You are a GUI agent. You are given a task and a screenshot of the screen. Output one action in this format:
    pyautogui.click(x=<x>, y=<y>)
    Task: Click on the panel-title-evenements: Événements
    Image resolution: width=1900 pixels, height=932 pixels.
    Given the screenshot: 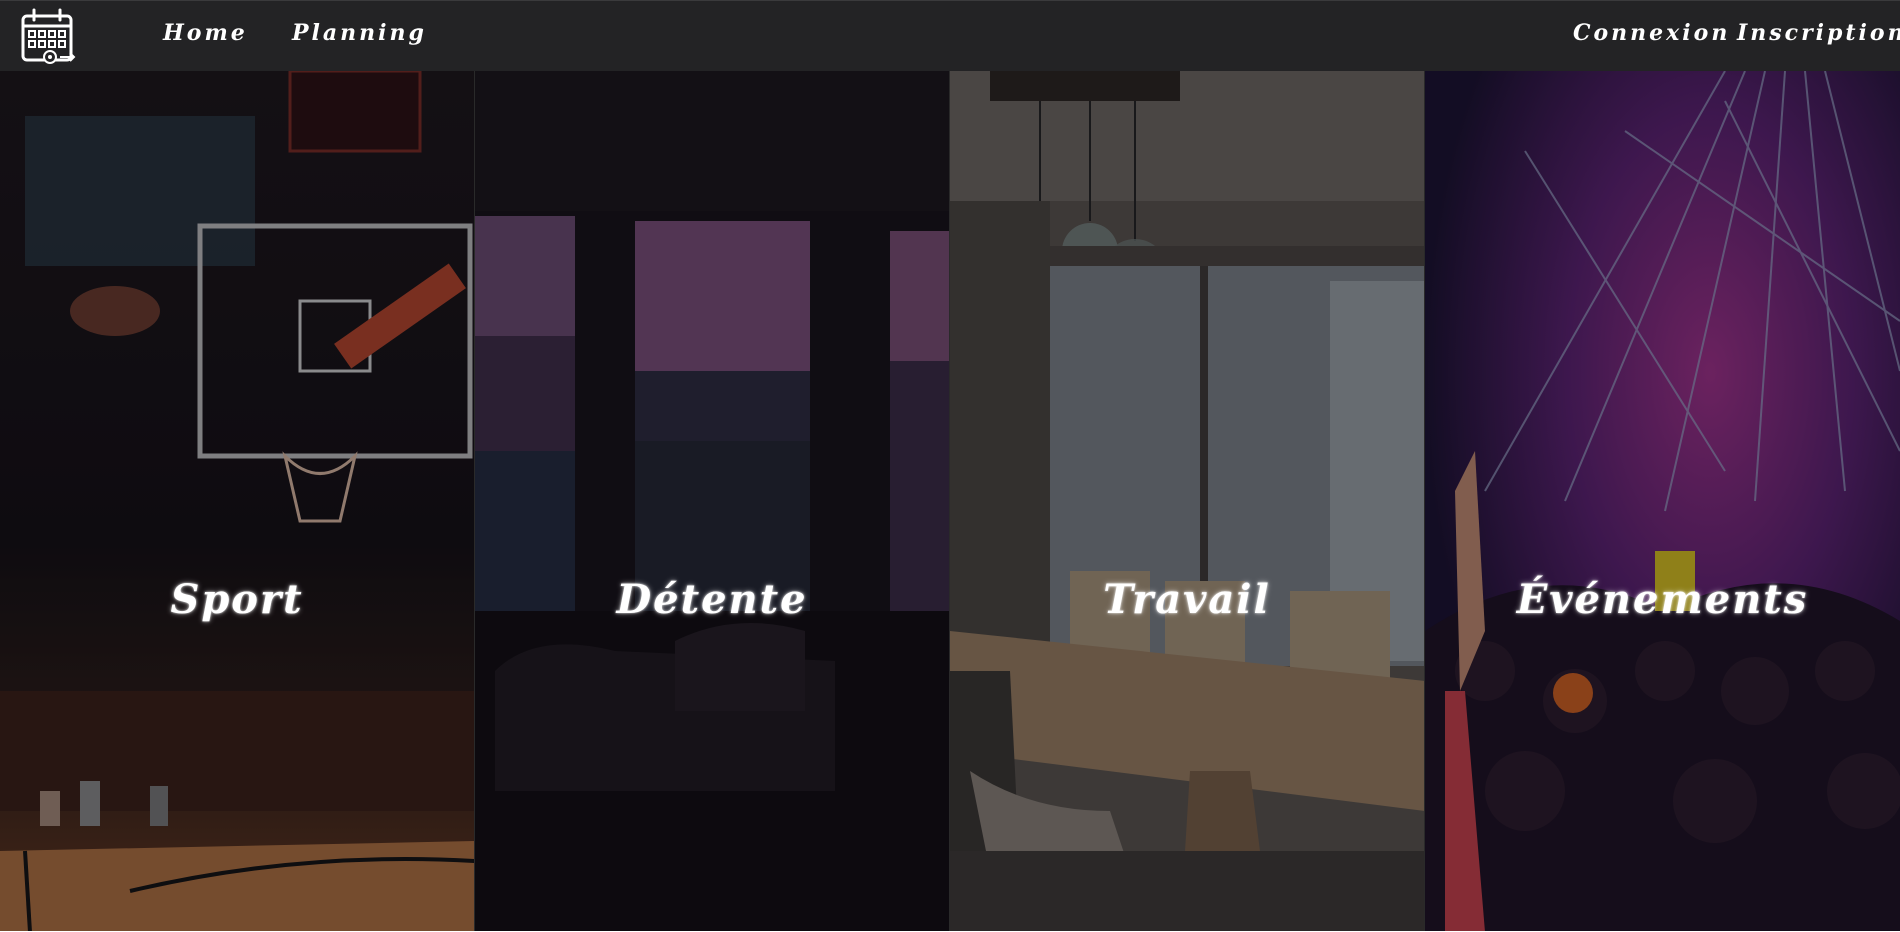 What is the action you would take?
    pyautogui.click(x=1662, y=599)
    